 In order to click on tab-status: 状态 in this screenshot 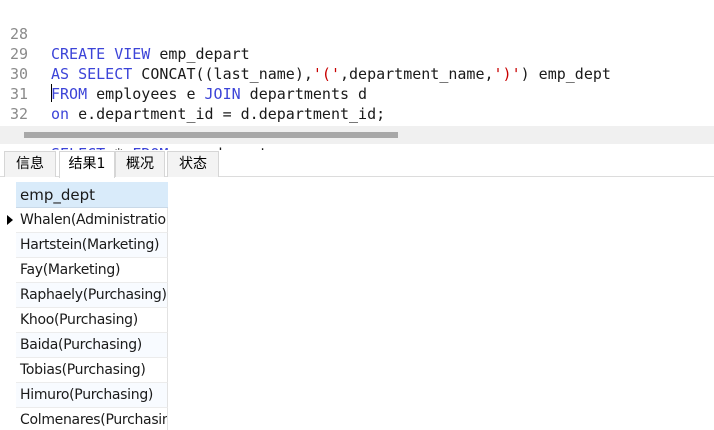, I will do `click(193, 164)`.